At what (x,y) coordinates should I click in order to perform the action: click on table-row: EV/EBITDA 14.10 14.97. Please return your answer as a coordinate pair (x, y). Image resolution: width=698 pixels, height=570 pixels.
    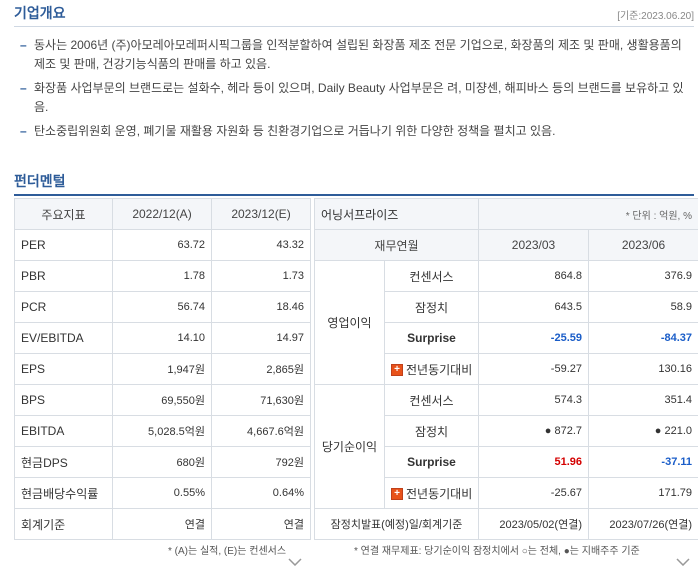
    Looking at the image, I should click on (162, 338).